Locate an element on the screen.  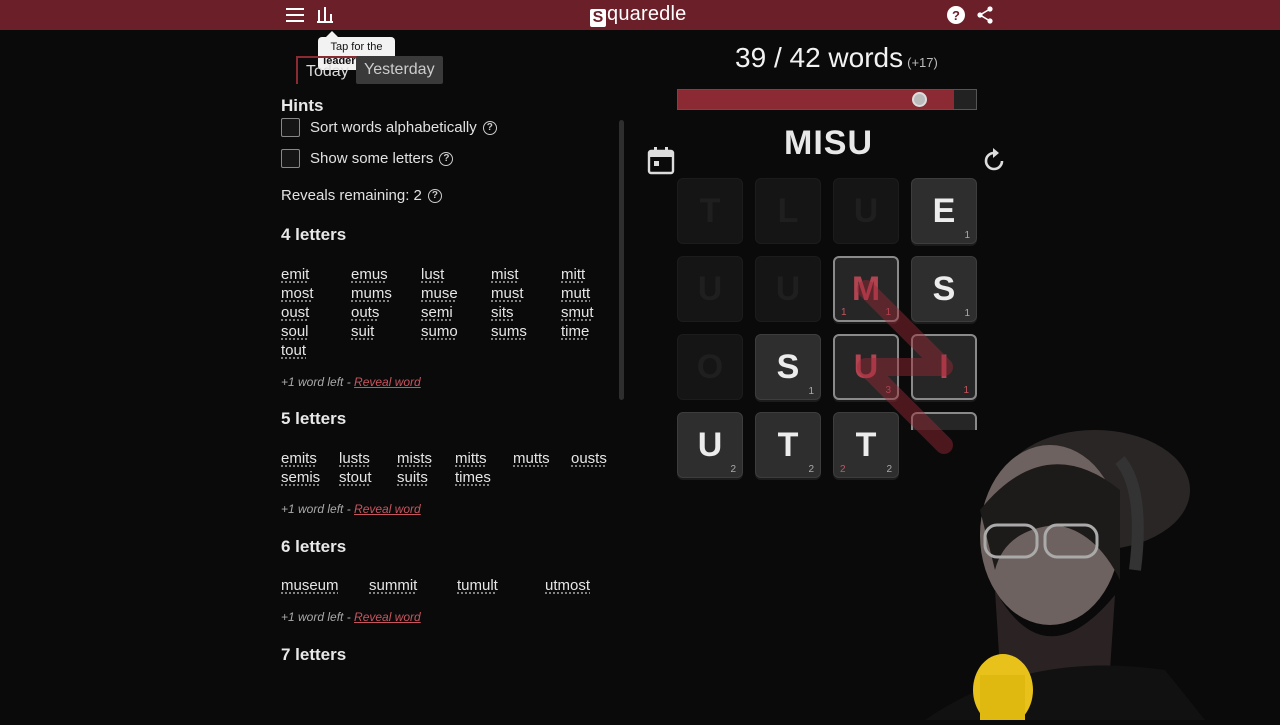
hints-heading: Hints is located at coordinates (302, 105).